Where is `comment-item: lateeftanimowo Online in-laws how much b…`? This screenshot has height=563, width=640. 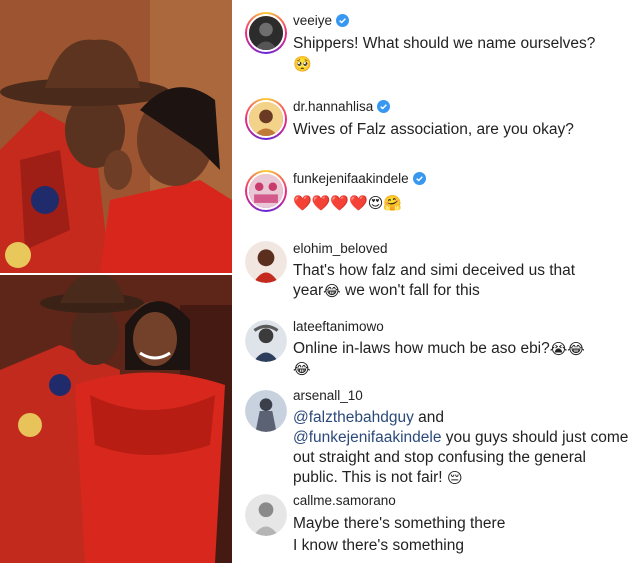
comment-item: lateeftanimowo Online in-laws how much b… is located at coordinates (438, 347).